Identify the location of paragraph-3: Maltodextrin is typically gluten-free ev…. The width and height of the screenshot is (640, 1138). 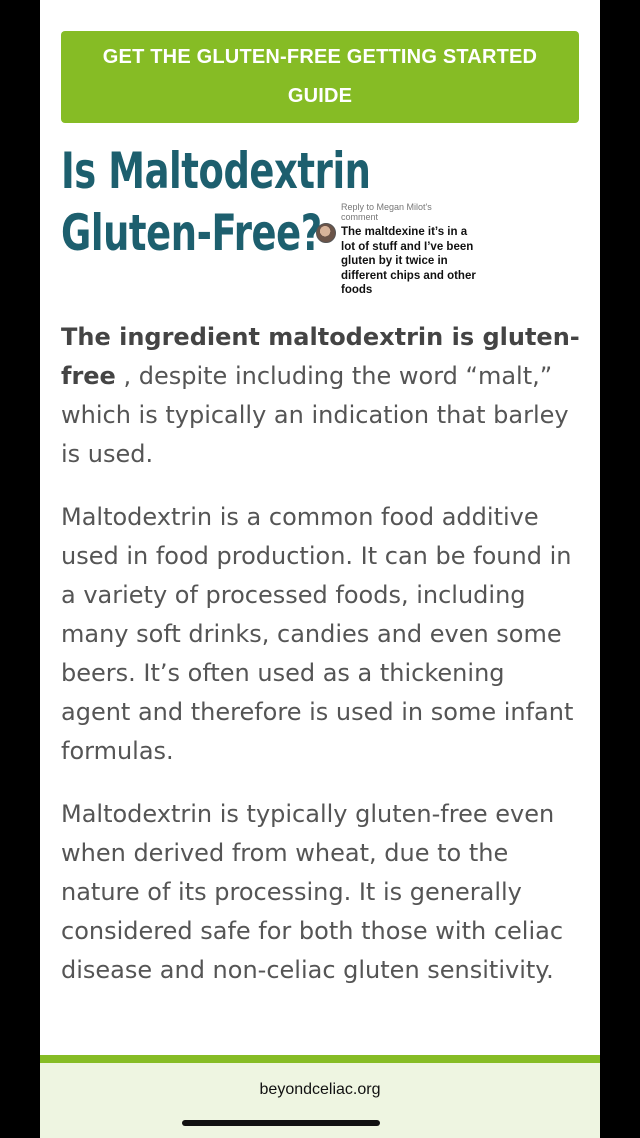
(312, 892).